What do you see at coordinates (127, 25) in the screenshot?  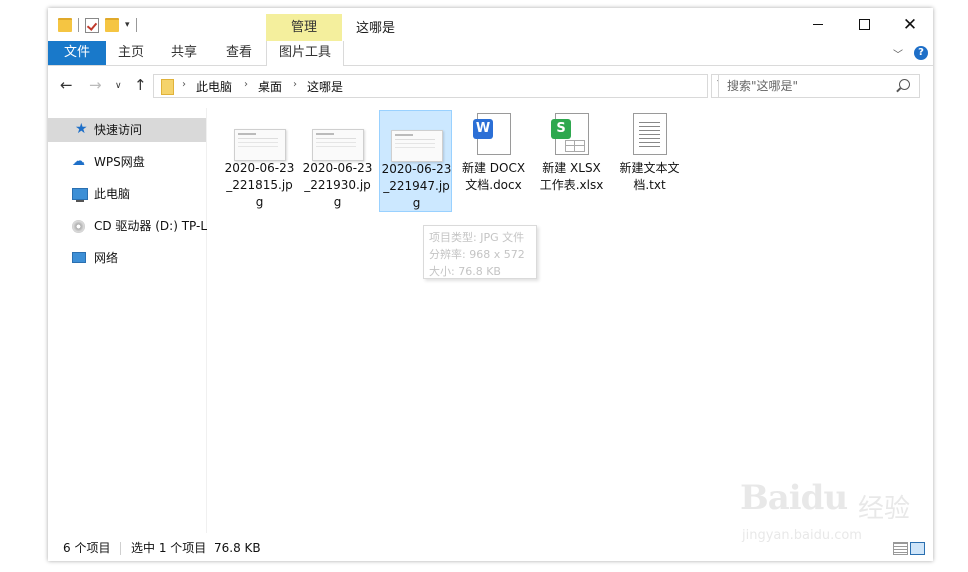 I see `customize-toolbar-icon: ▾` at bounding box center [127, 25].